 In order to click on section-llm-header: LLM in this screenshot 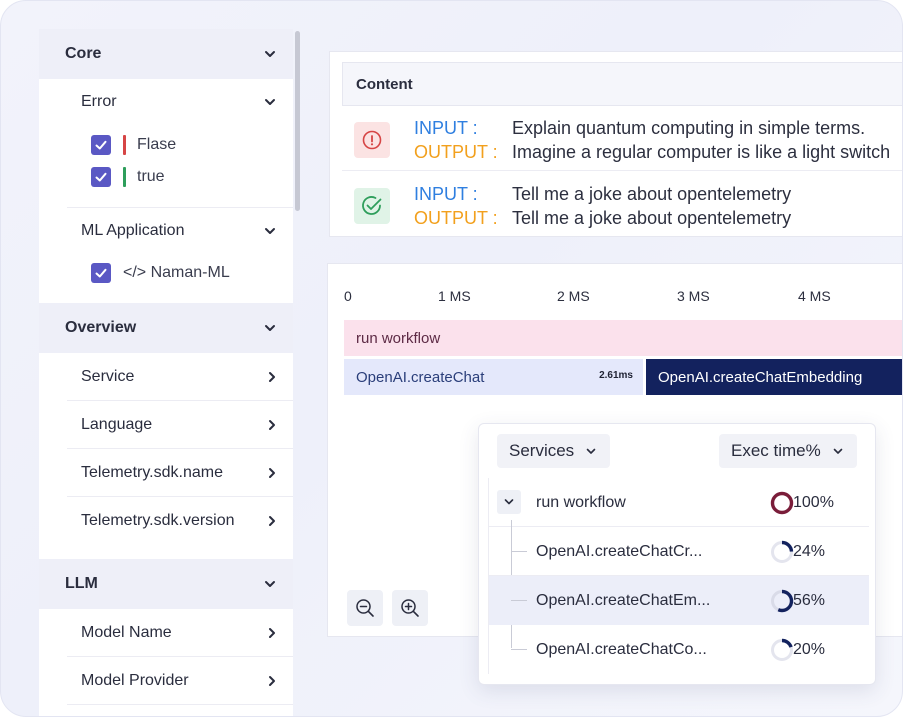, I will do `click(166, 584)`.